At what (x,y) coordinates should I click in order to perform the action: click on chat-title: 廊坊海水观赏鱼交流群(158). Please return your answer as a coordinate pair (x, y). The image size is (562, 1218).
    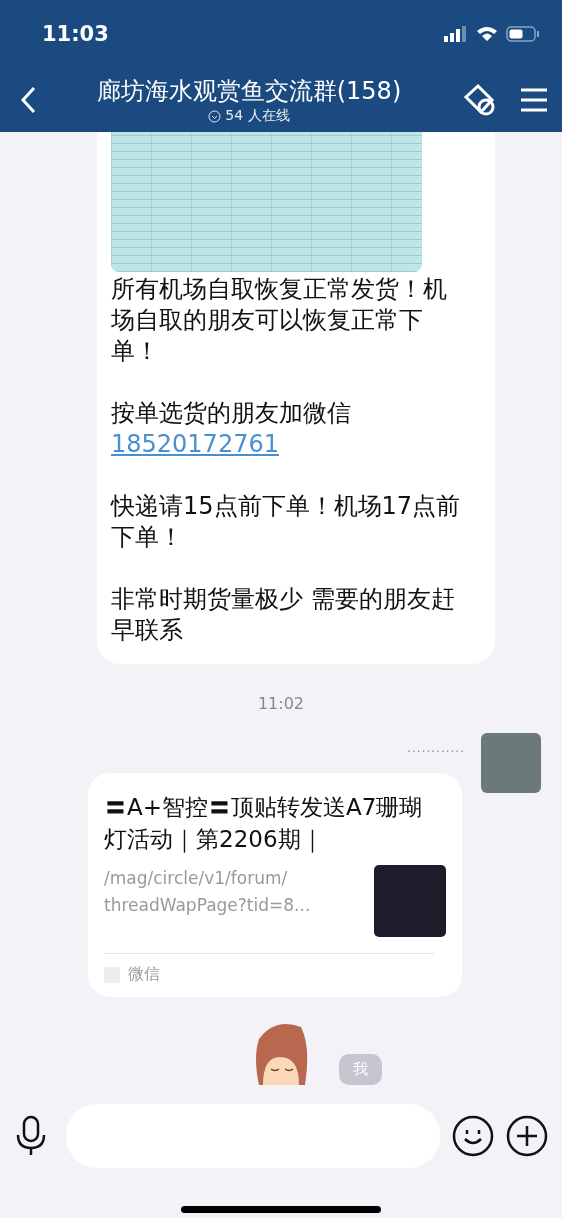
    Looking at the image, I should click on (249, 91).